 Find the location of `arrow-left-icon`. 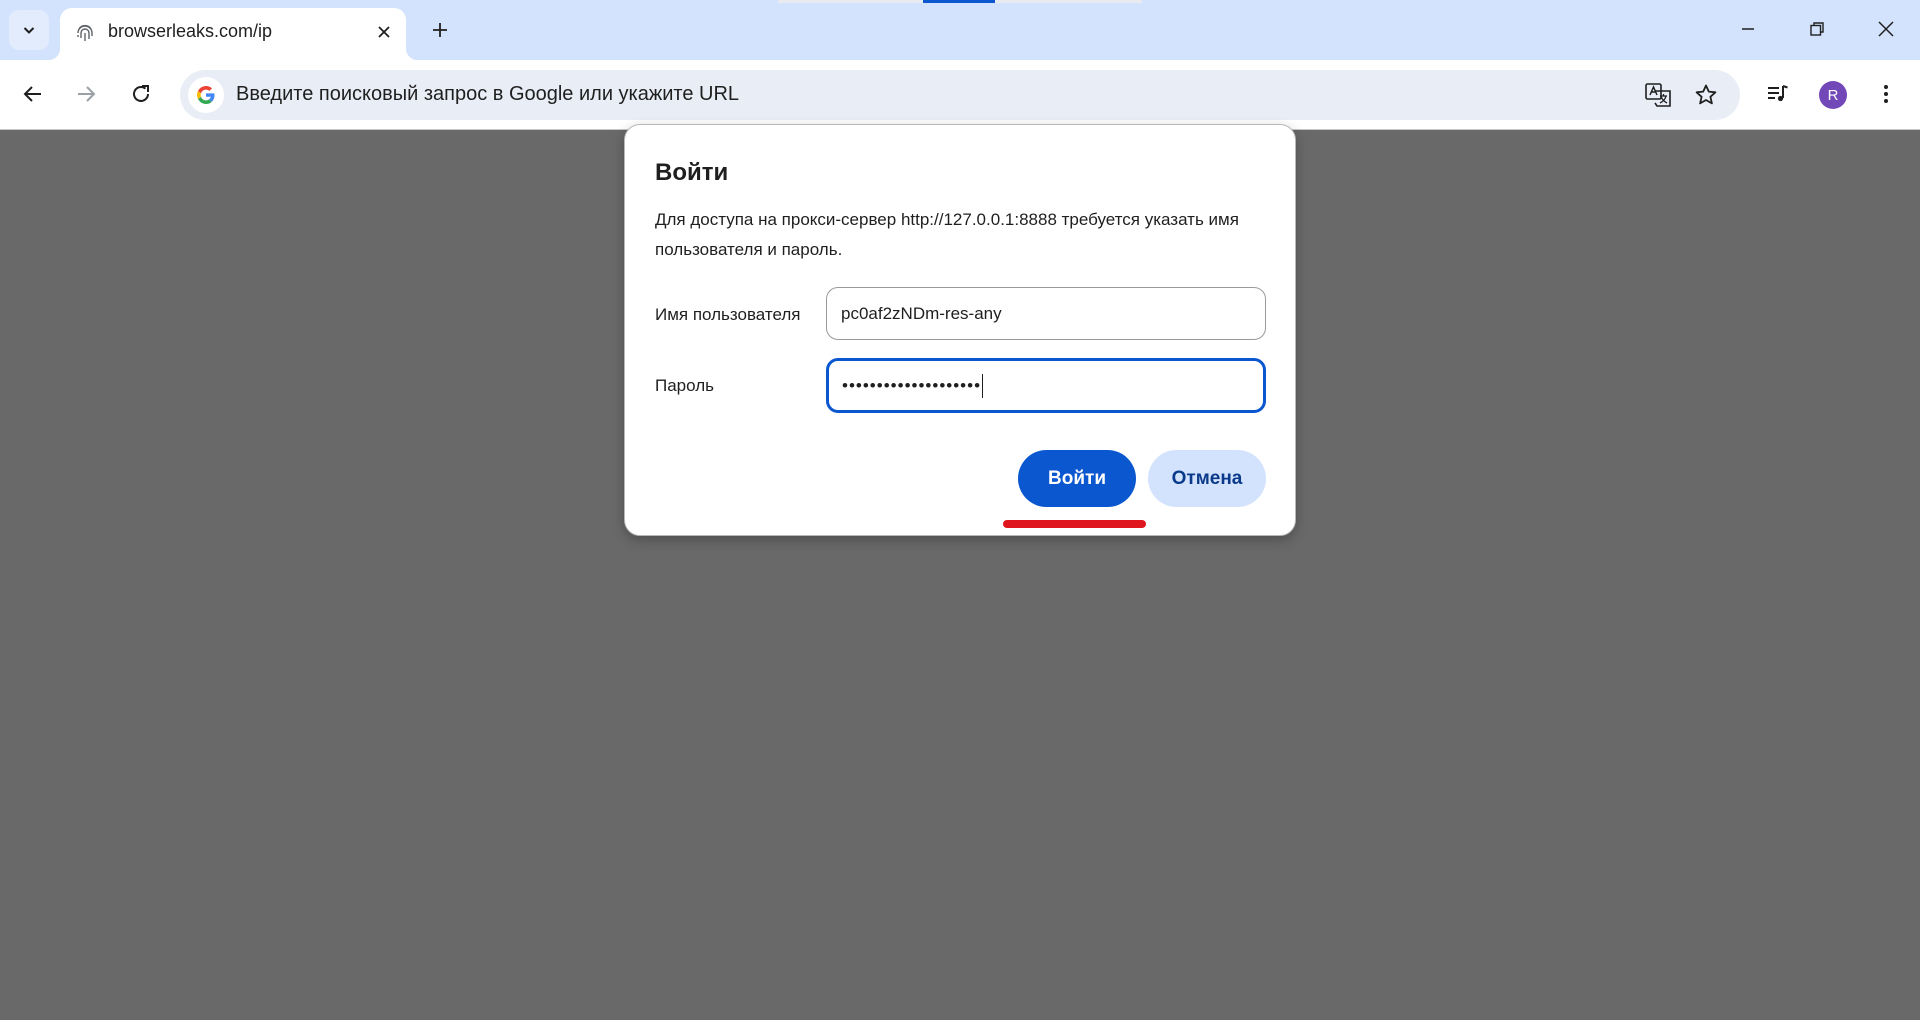

arrow-left-icon is located at coordinates (32, 94).